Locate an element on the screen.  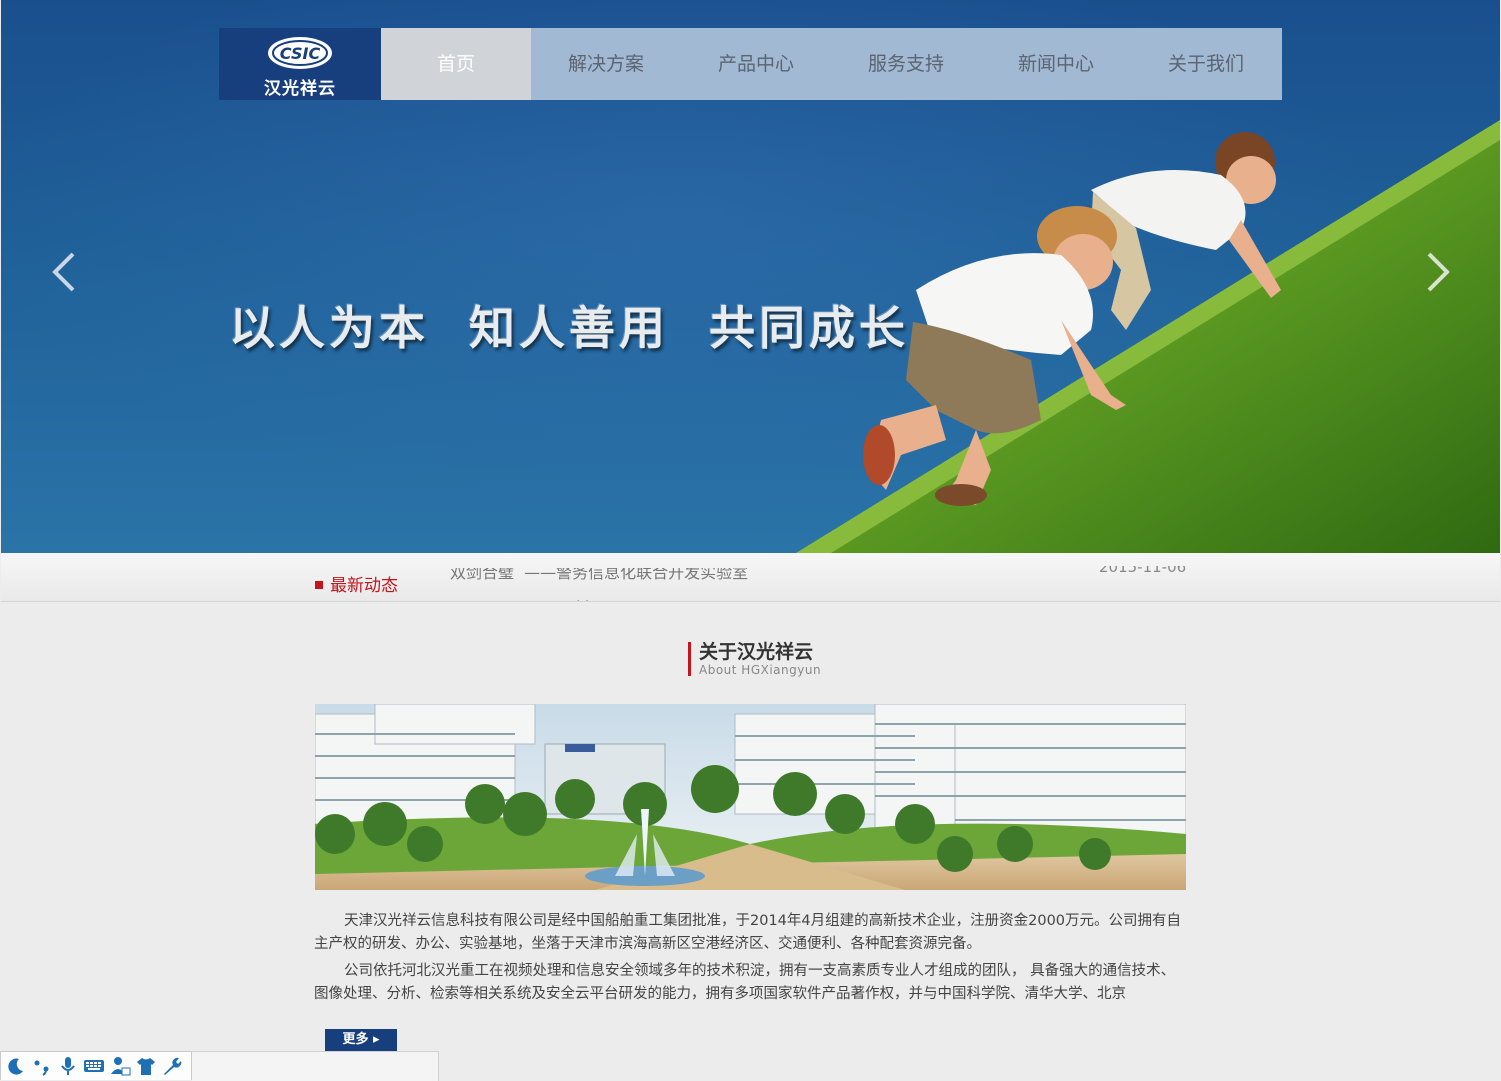
main-nav: 首页 解决方案 产品中心 服务支持 新闻中心 关于我们 is located at coordinates (831, 64).